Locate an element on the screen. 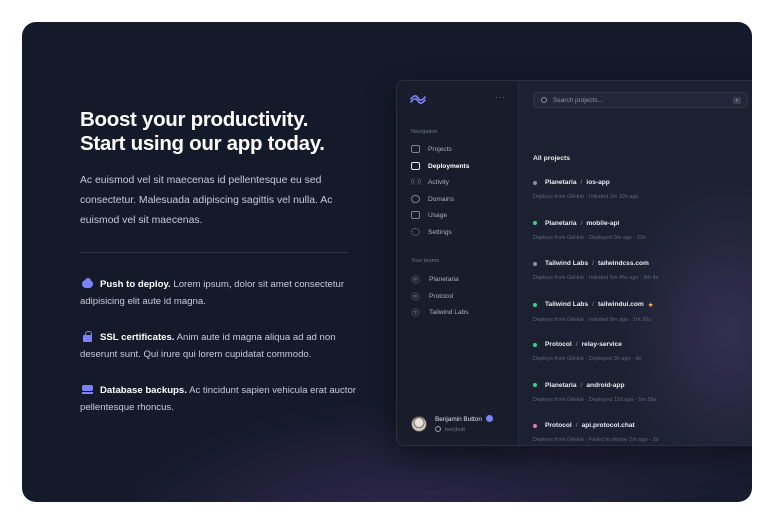  sidebar-team-protocol: P Protocol is located at coordinates (432, 296).